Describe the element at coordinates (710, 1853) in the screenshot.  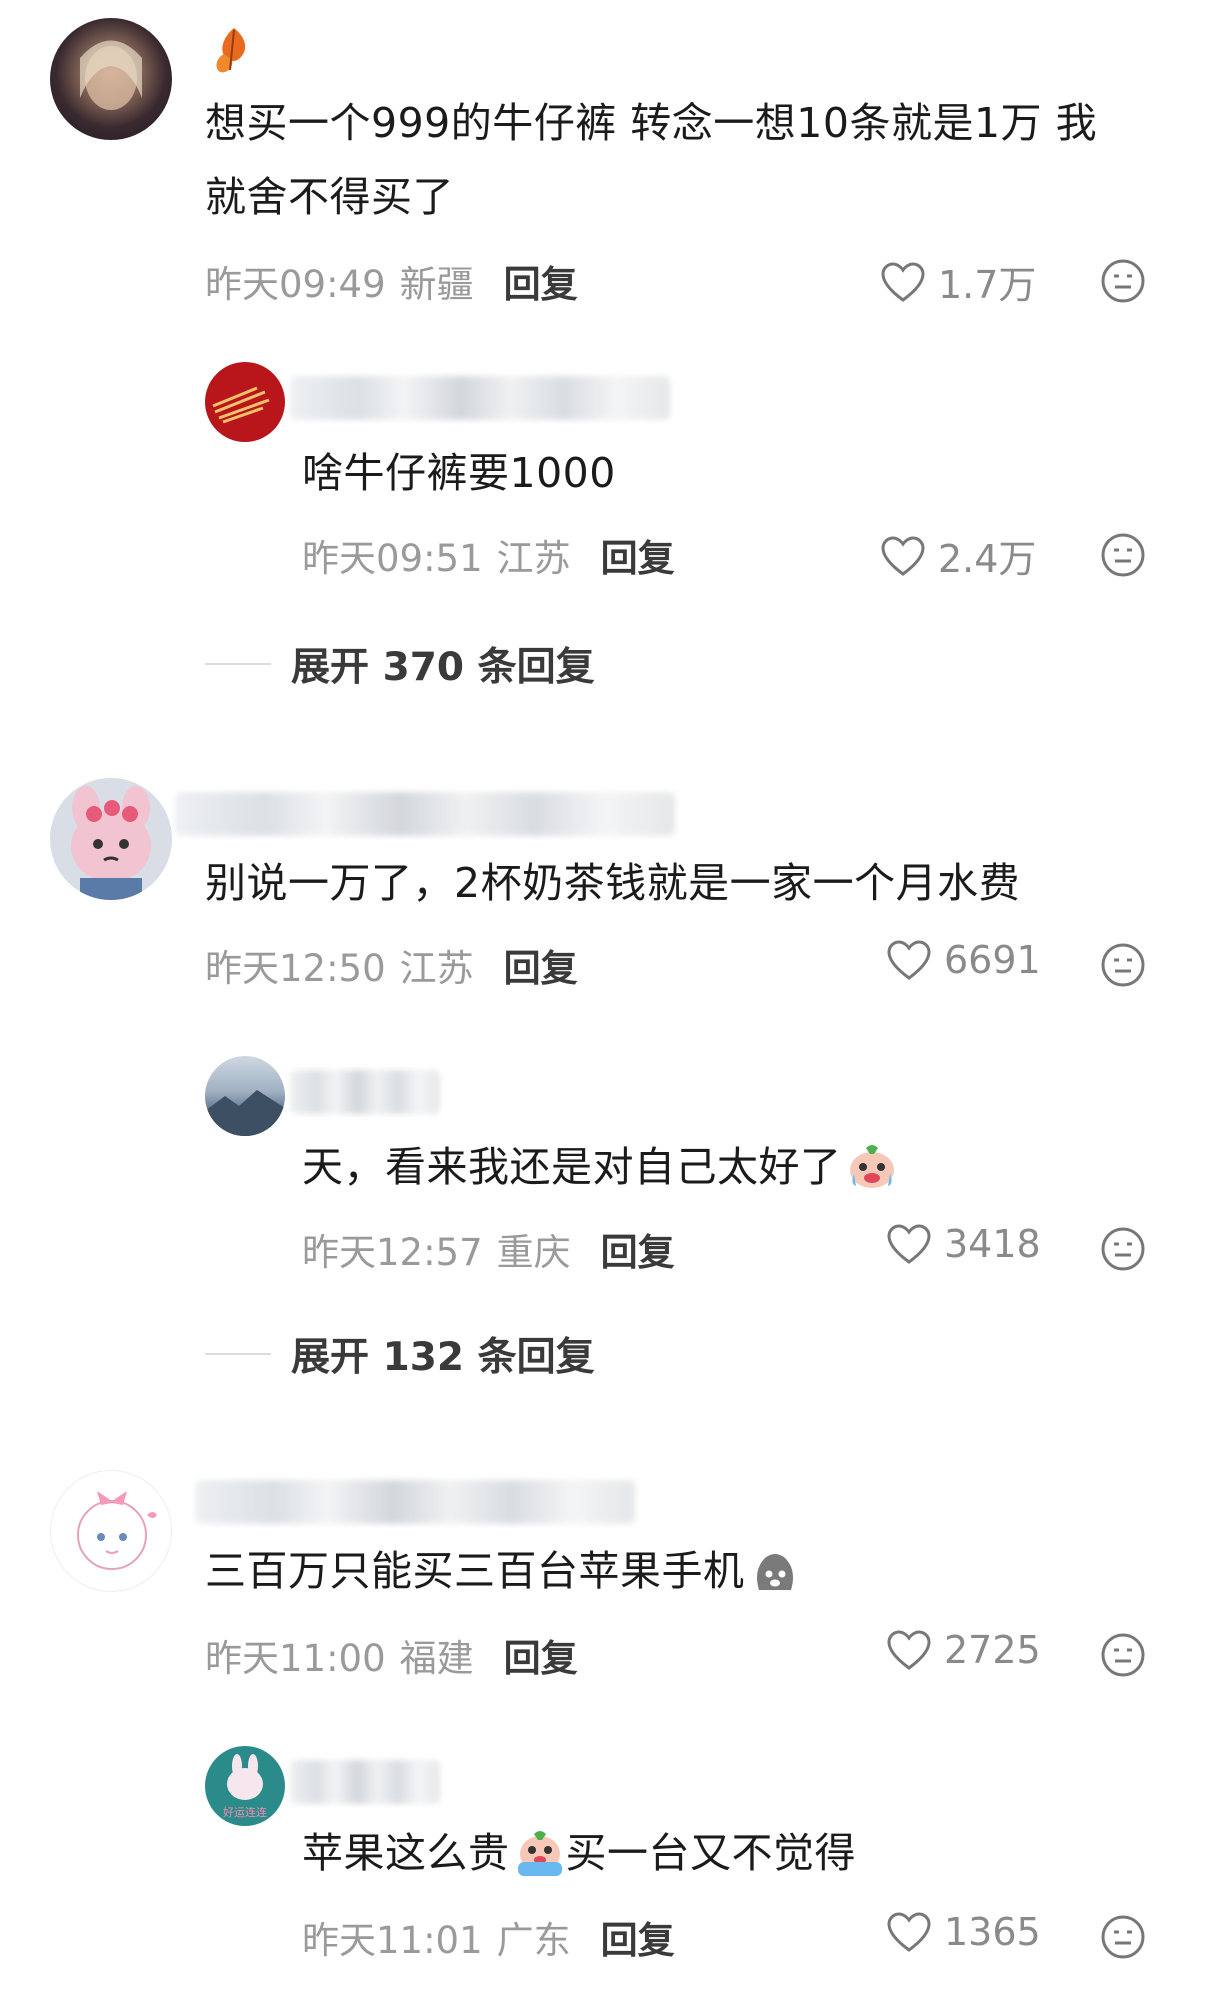
I see `reply-text-part-2: 买一台又不觉得` at that location.